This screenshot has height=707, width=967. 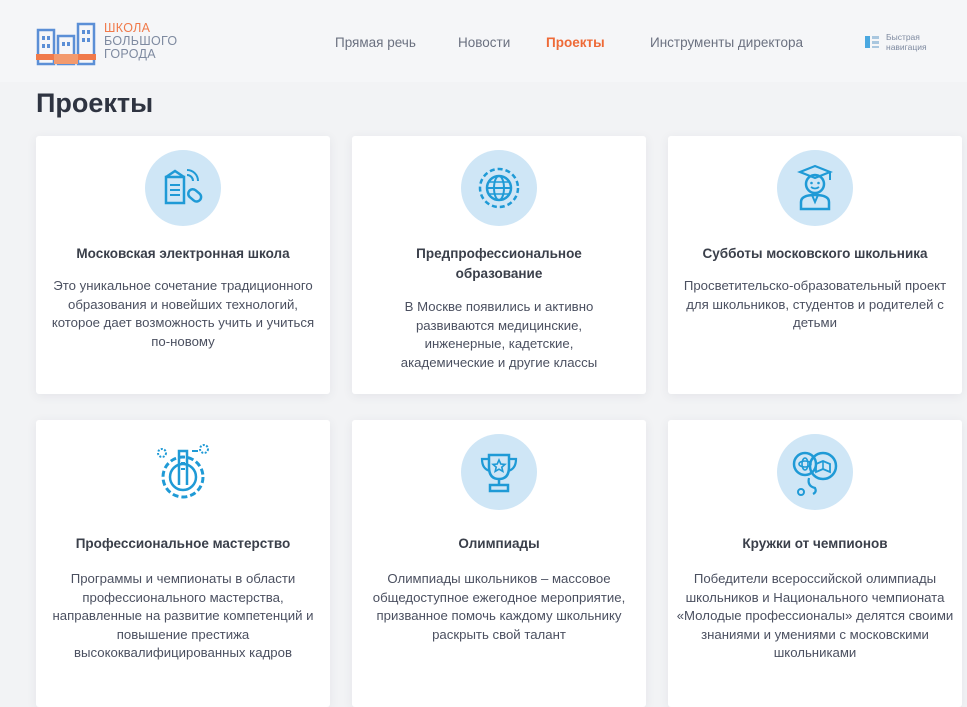 What do you see at coordinates (815, 253) in the screenshot?
I see `card-title: Субботы московского школьника` at bounding box center [815, 253].